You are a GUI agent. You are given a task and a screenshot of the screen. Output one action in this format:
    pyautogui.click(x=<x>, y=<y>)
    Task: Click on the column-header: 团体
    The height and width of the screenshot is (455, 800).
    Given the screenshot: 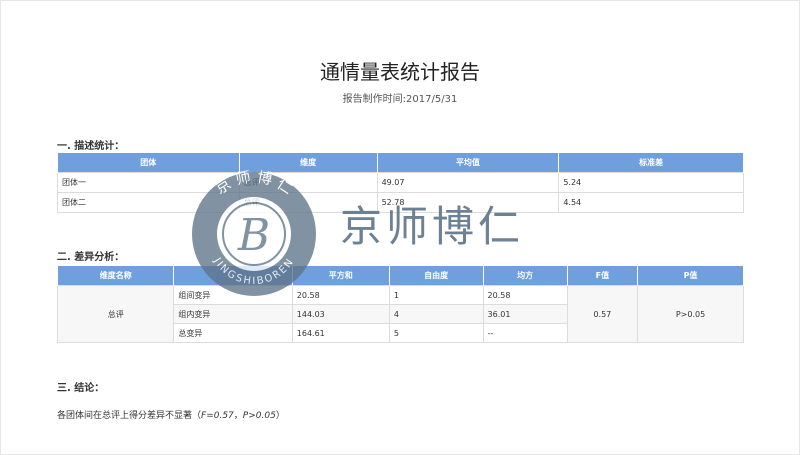 What is the action you would take?
    pyautogui.click(x=148, y=162)
    